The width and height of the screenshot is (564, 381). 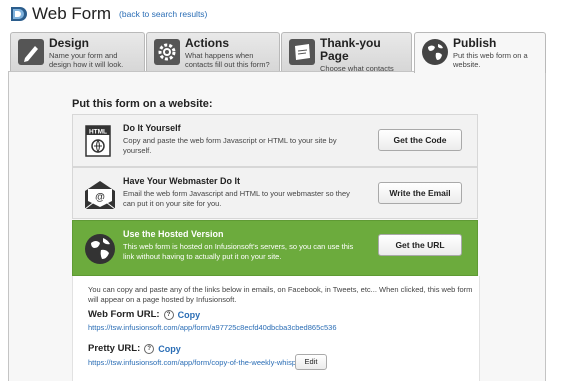 I want to click on tab-publish-title: Publish, so click(x=475, y=43).